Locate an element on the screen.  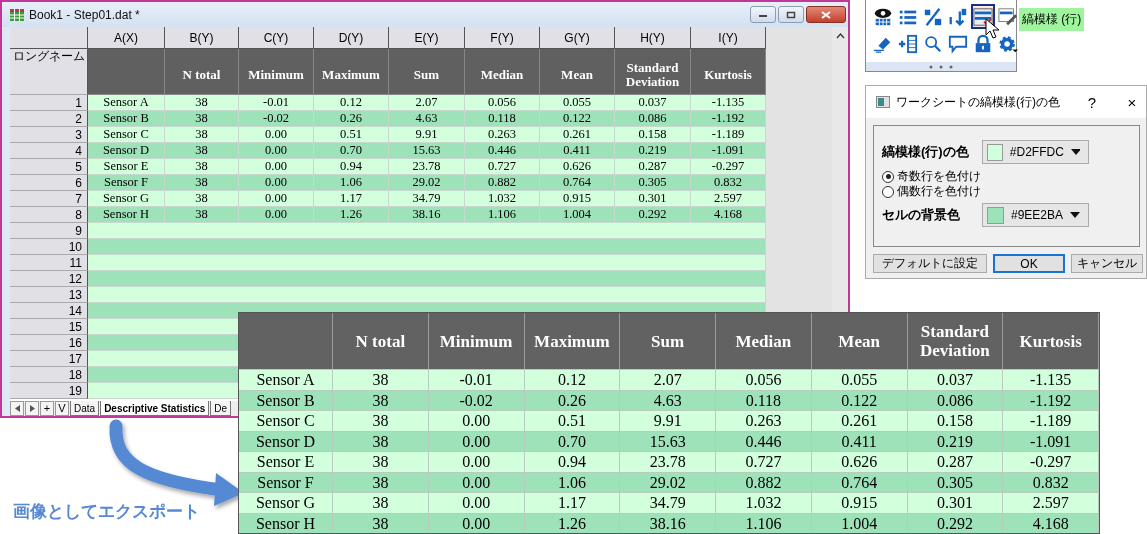
sheet-nav-button: + is located at coordinates (47, 408).